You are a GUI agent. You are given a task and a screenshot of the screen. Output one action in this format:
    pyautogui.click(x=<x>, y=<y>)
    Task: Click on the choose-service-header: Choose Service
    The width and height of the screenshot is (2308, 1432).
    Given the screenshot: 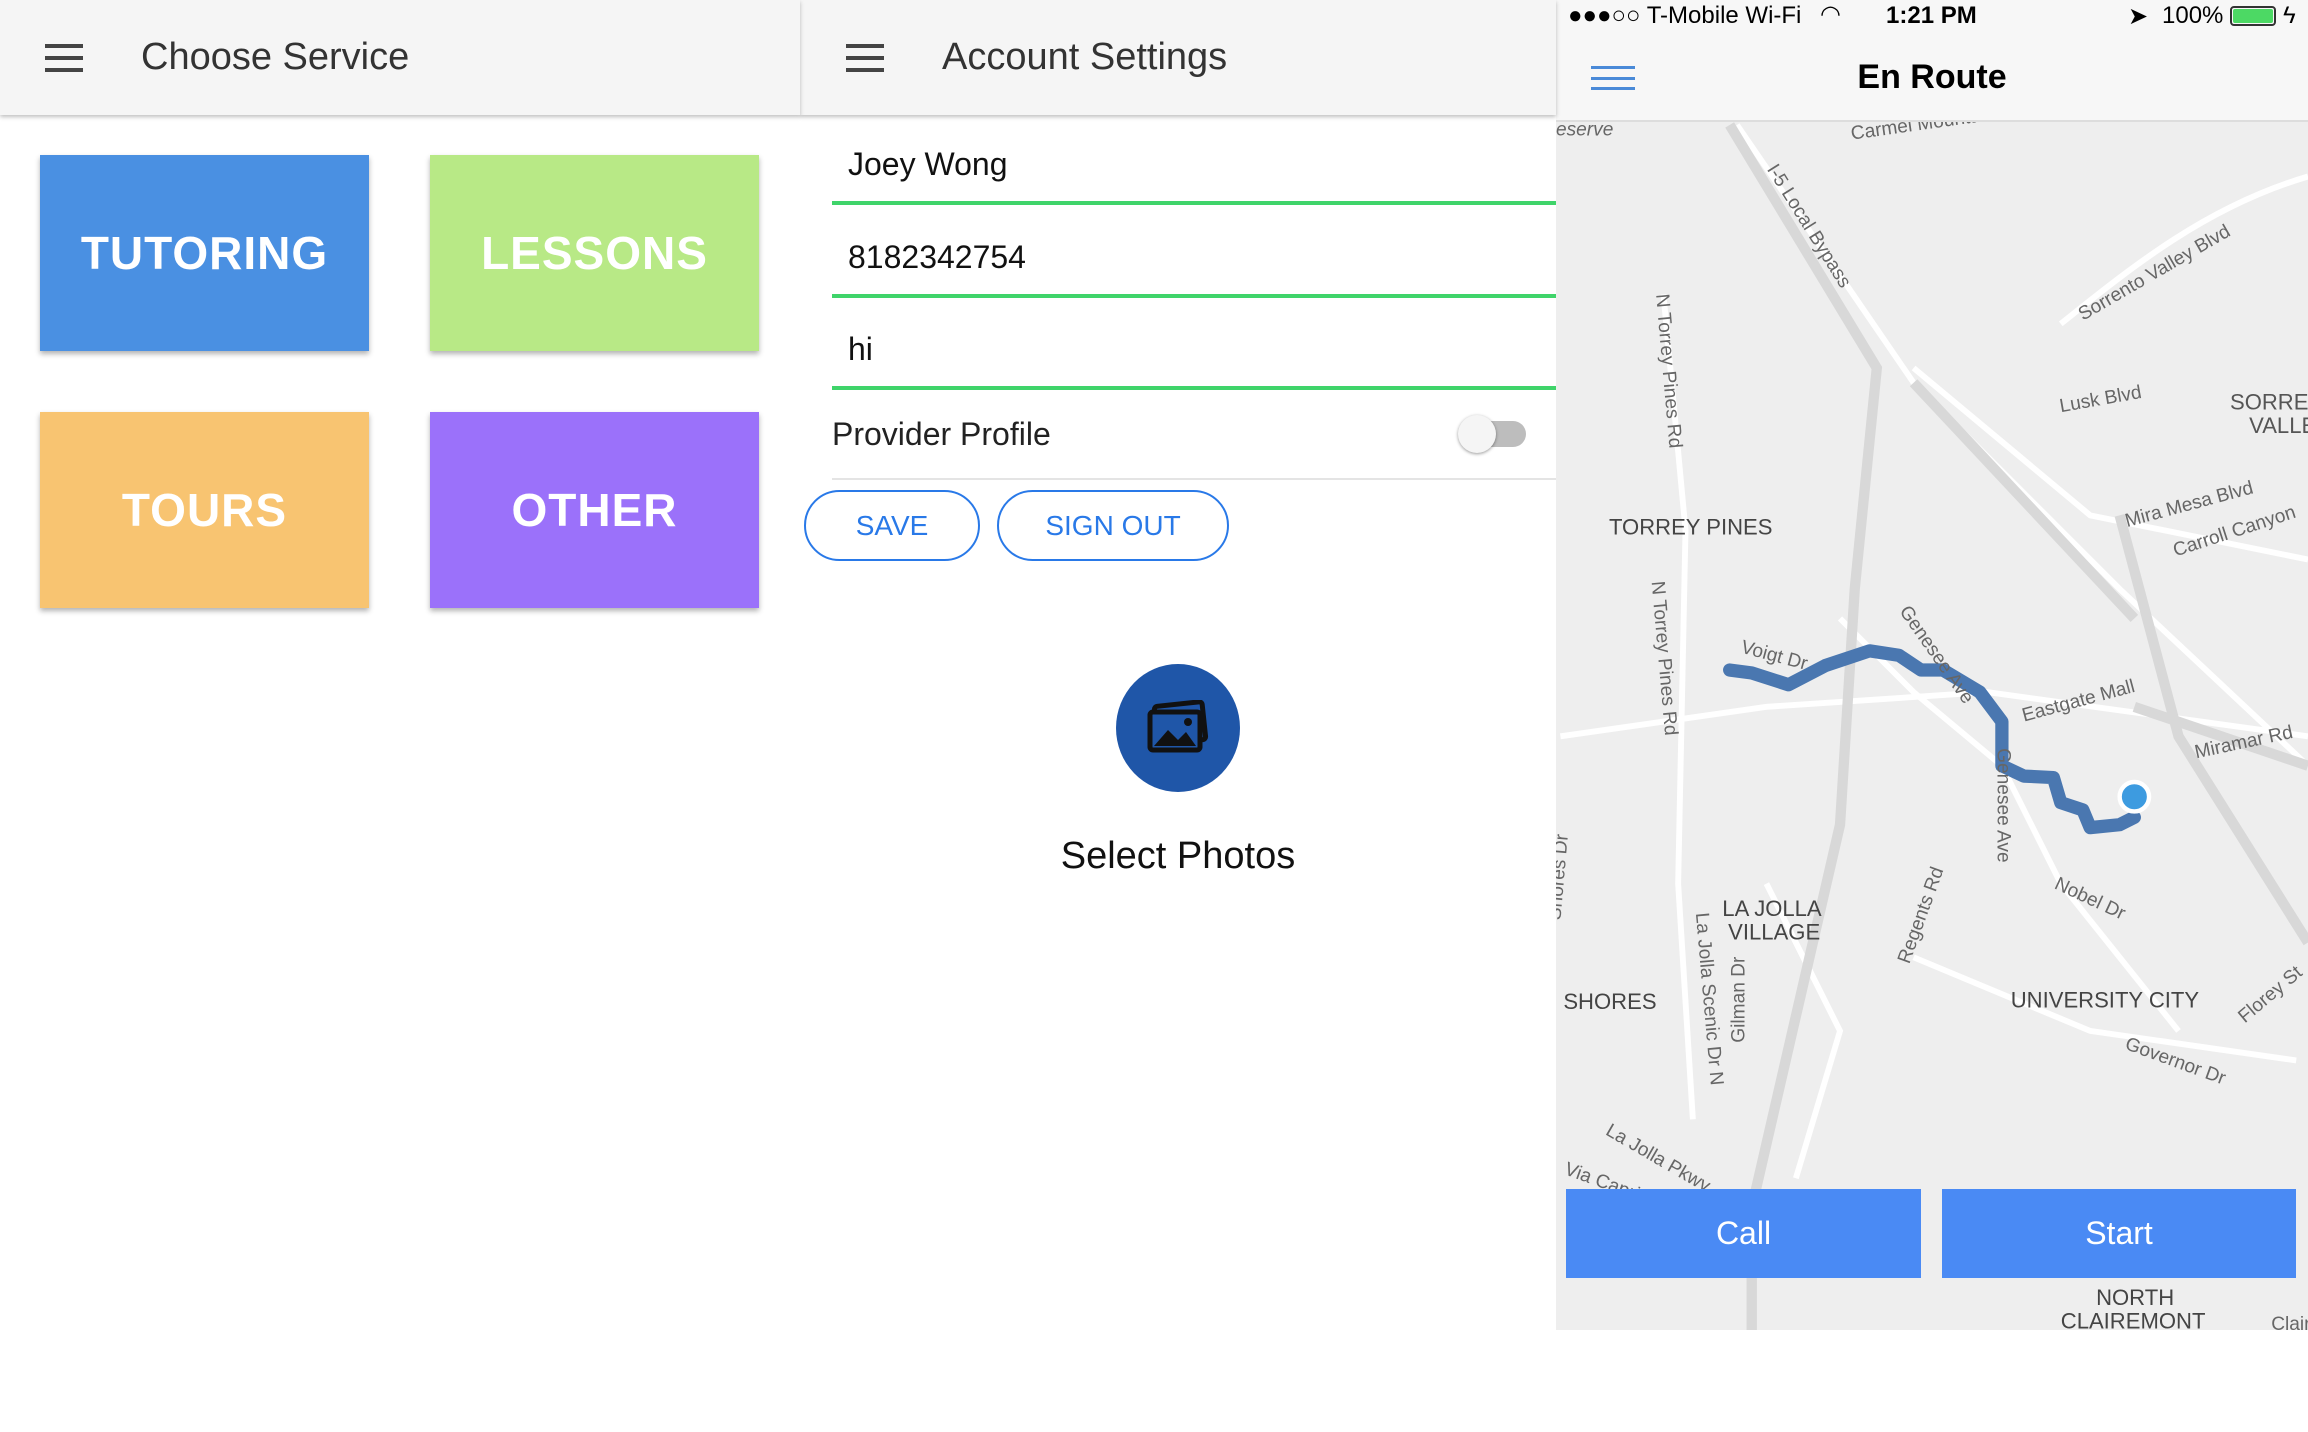 What is the action you would take?
    pyautogui.click(x=400, y=57)
    